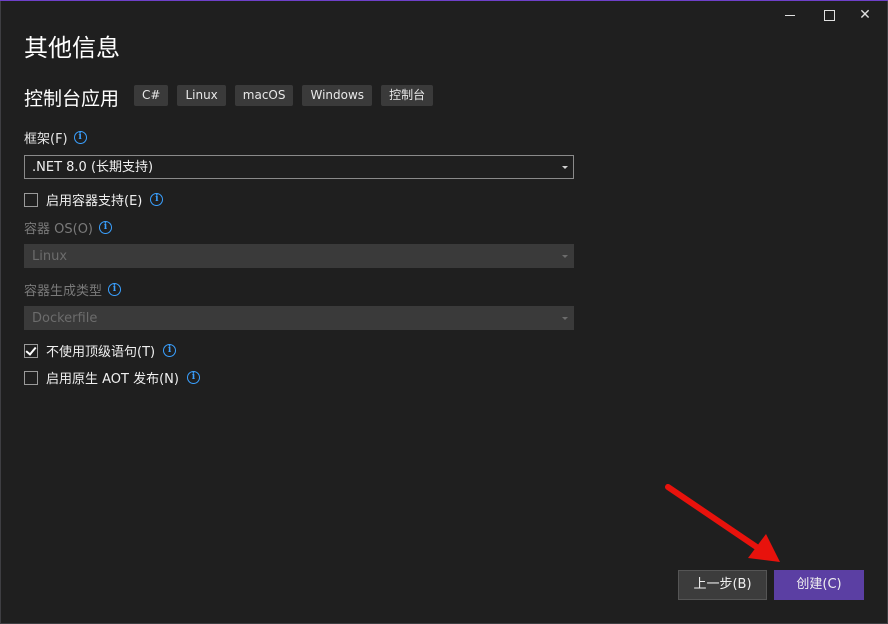 This screenshot has height=624, width=888. What do you see at coordinates (444, 0) in the screenshot?
I see `window-accent-line` at bounding box center [444, 0].